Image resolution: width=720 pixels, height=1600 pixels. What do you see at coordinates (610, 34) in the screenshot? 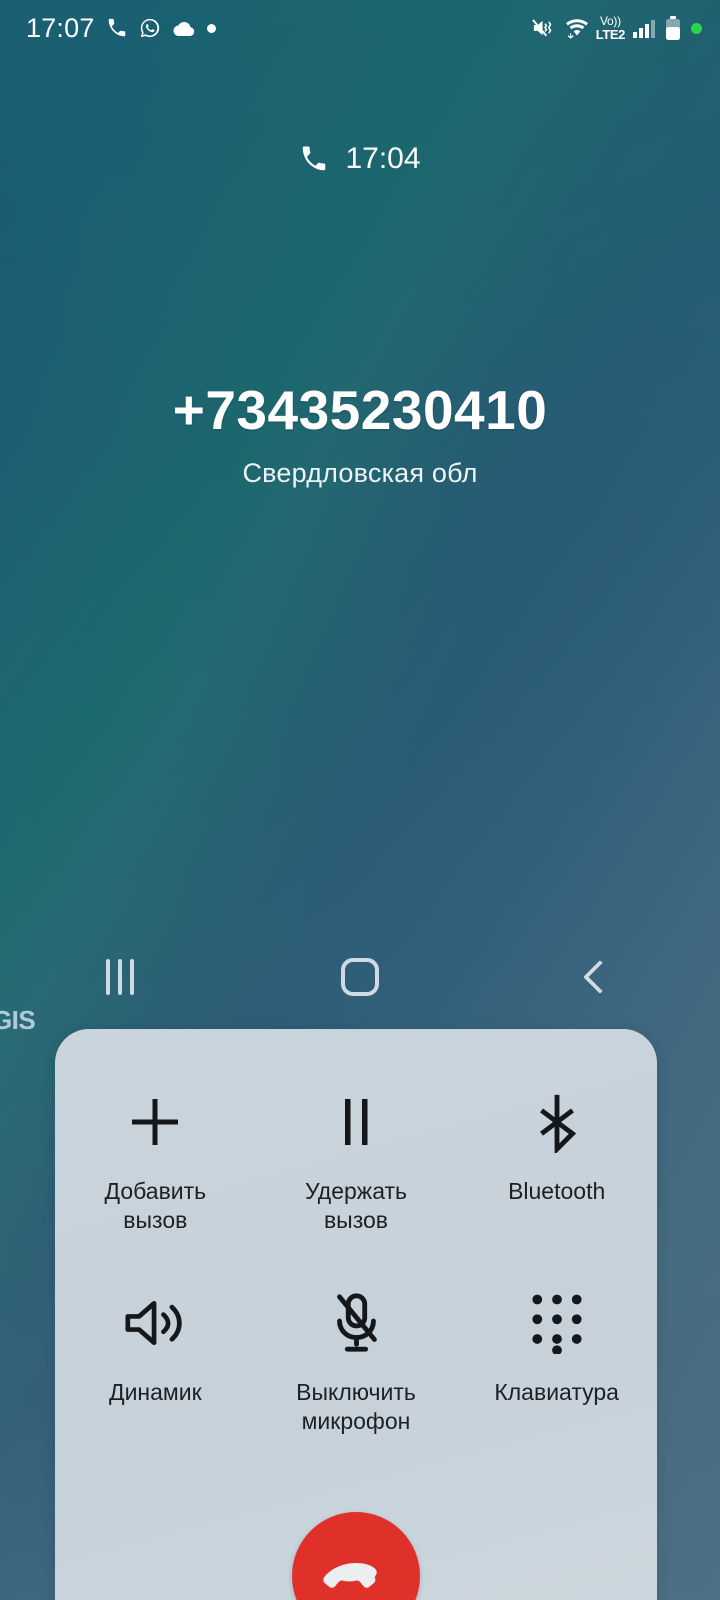
I see `volte-bottom-label: LTE2` at bounding box center [610, 34].